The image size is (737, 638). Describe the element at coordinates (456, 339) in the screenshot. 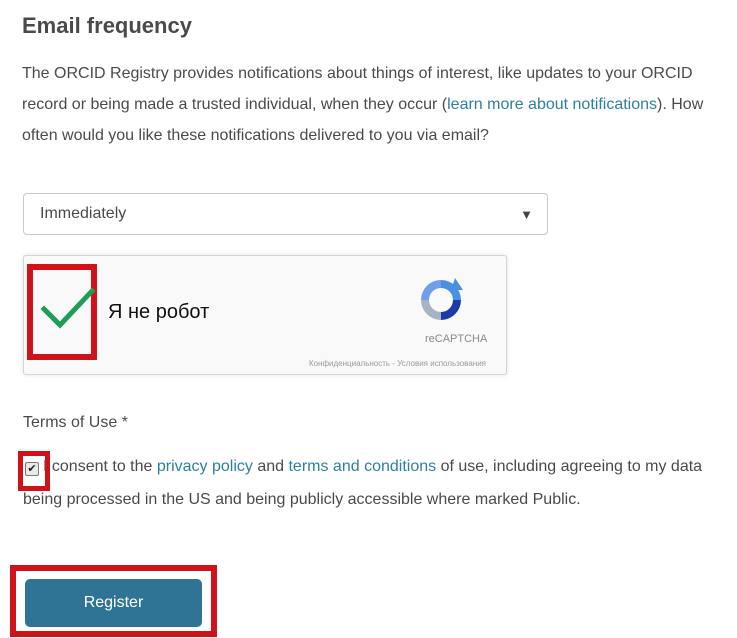

I see `recaptcha-brand: reCAPTCHA` at that location.